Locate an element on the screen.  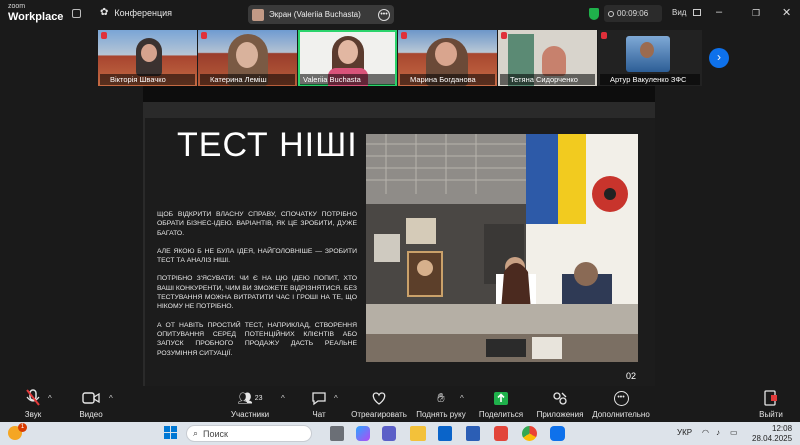
participant-tile-active-speaker: Valeriia Buchasta is located at coordinates (347, 58).